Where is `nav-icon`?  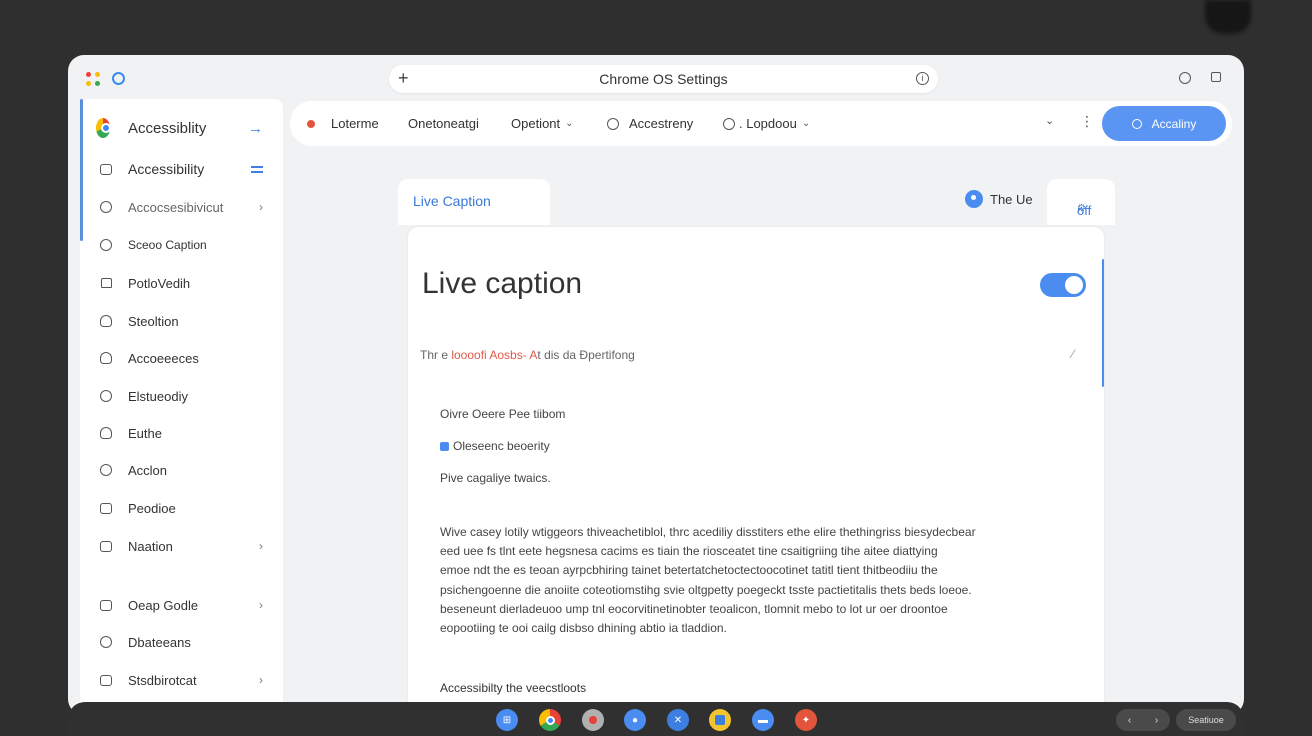 nav-icon is located at coordinates (106, 546).